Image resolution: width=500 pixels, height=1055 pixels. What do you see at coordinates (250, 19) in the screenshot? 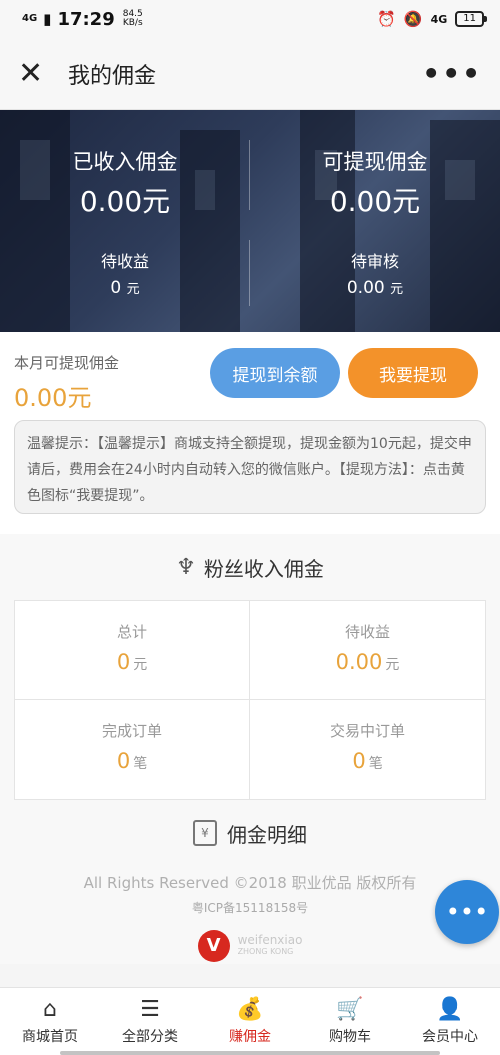
I see `status-bar: 4G ▮ 17:29 84.5 KB/s ⏰ 🔕 4G 11` at bounding box center [250, 19].